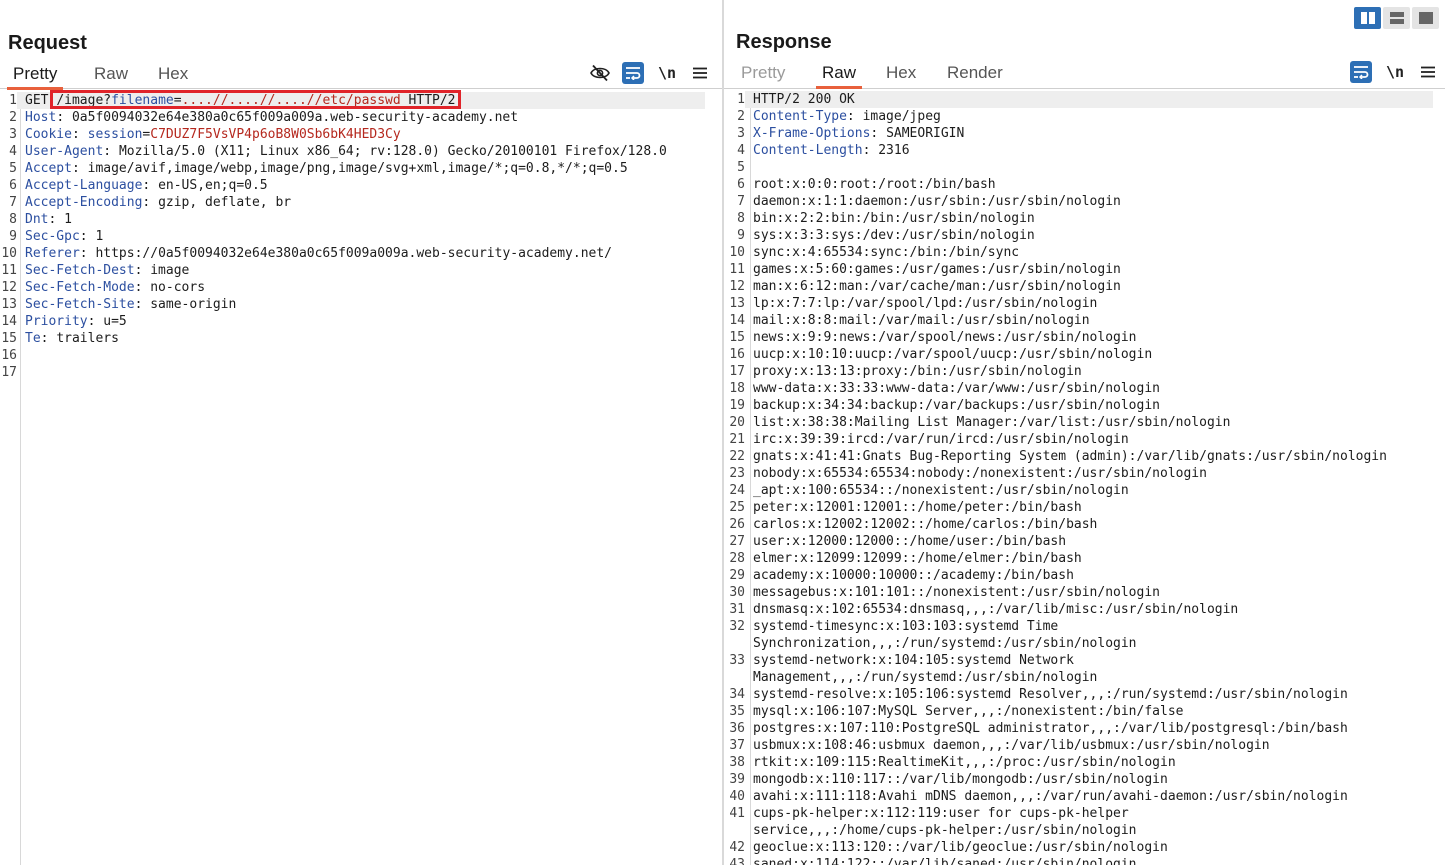 The width and height of the screenshot is (1445, 865). What do you see at coordinates (1396, 18) in the screenshot?
I see `layout-stacked-icon` at bounding box center [1396, 18].